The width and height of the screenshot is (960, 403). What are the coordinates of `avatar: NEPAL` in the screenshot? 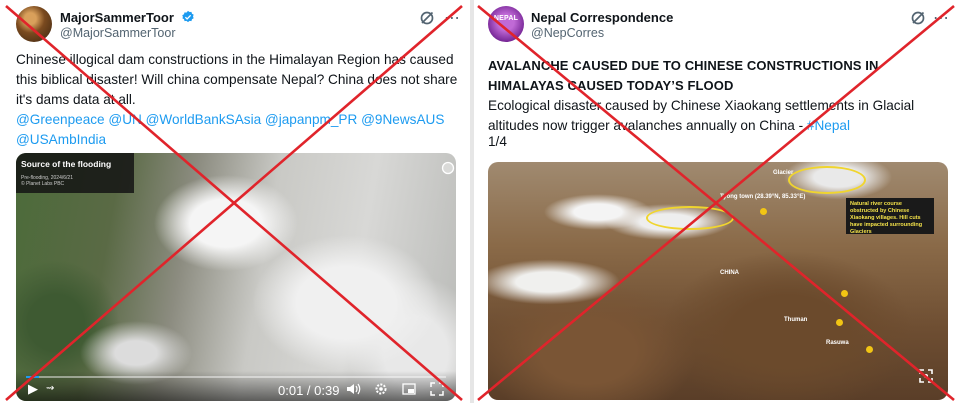 It's located at (506, 24).